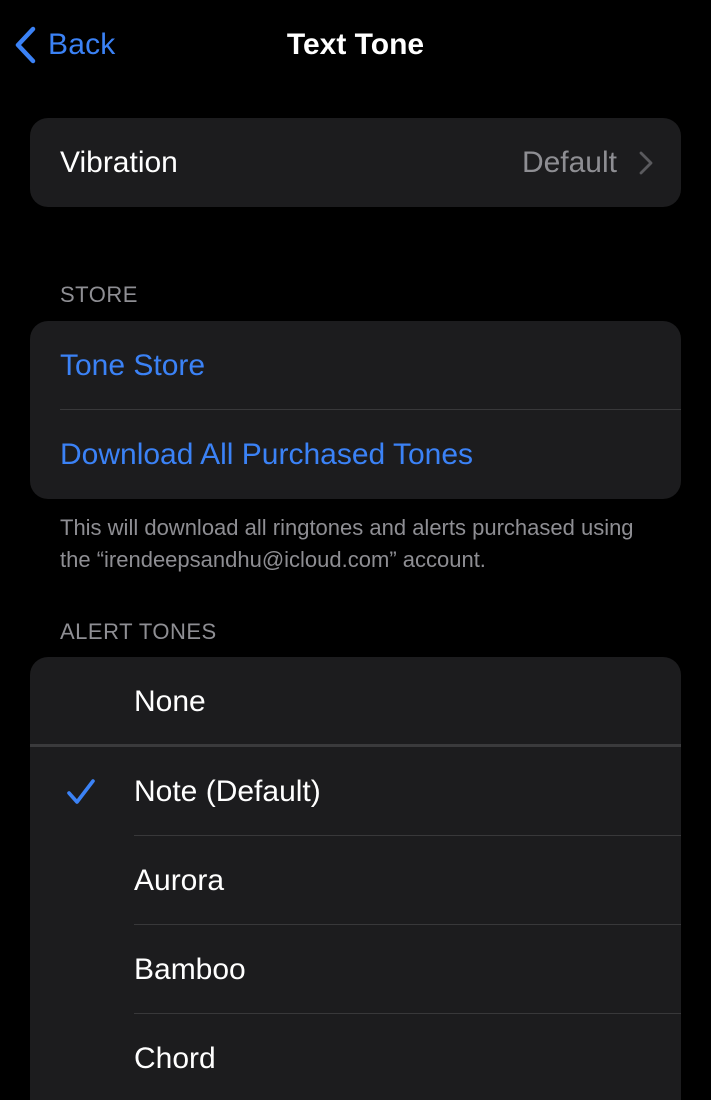  I want to click on back-button: Back, so click(65, 45).